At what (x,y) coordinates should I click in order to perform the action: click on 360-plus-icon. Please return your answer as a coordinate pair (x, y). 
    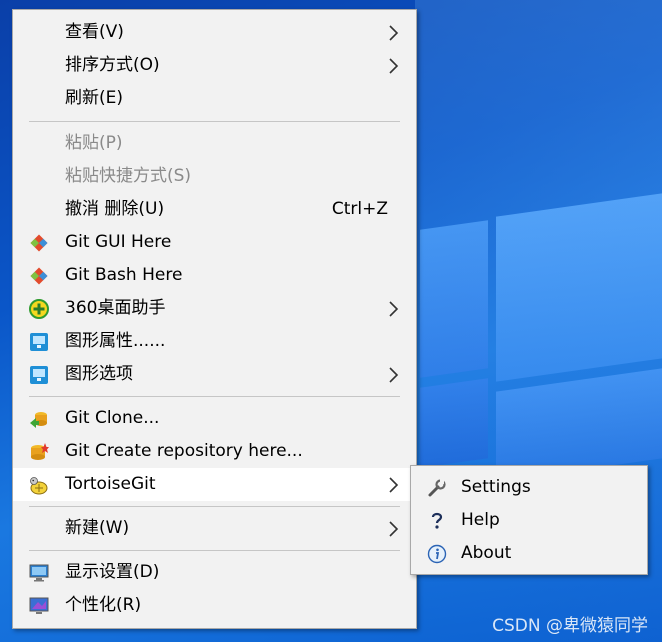
    Looking at the image, I should click on (39, 309).